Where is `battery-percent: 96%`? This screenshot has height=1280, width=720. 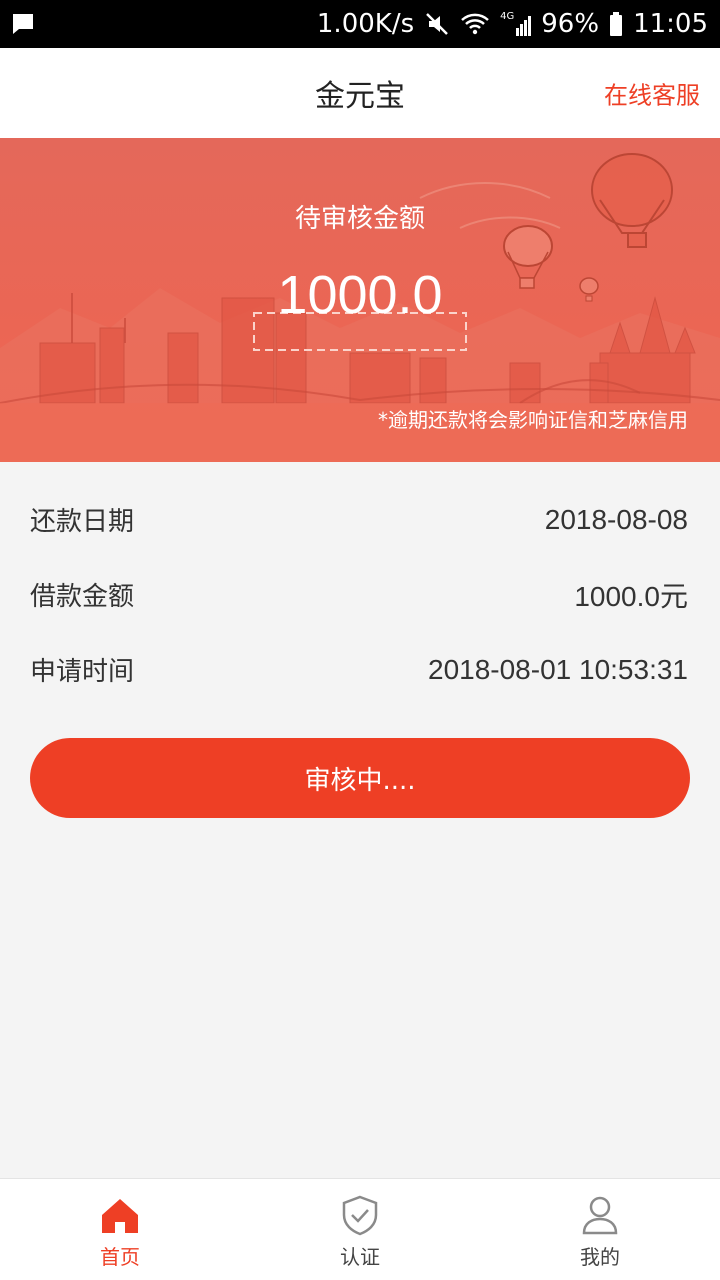 battery-percent: 96% is located at coordinates (570, 24).